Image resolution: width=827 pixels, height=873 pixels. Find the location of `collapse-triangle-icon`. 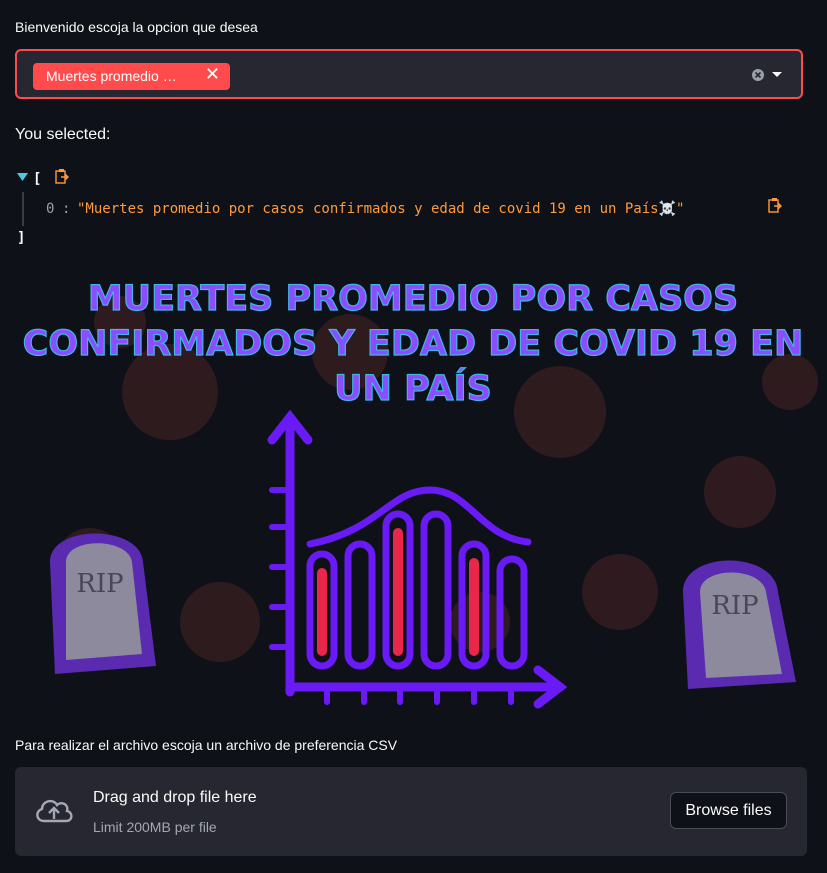

collapse-triangle-icon is located at coordinates (23, 177).